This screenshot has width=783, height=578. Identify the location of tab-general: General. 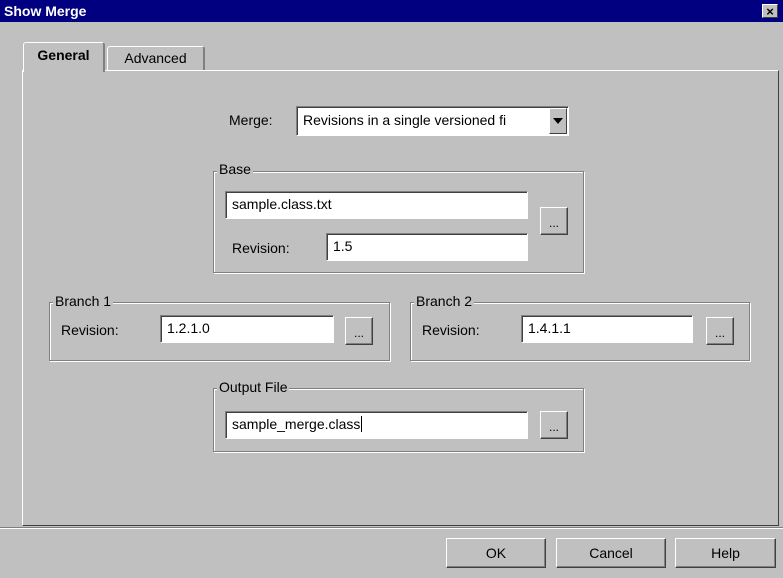
(64, 57).